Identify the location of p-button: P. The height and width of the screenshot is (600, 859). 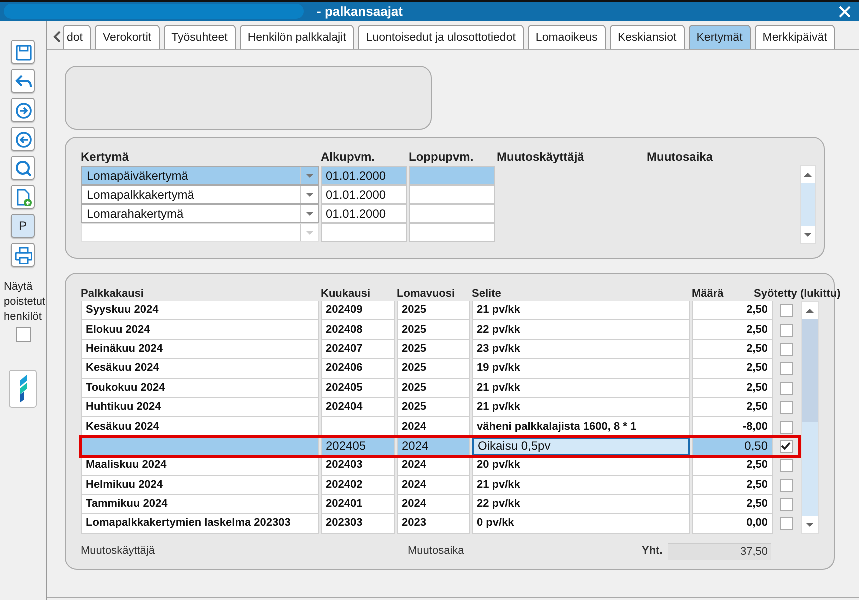
(23, 226).